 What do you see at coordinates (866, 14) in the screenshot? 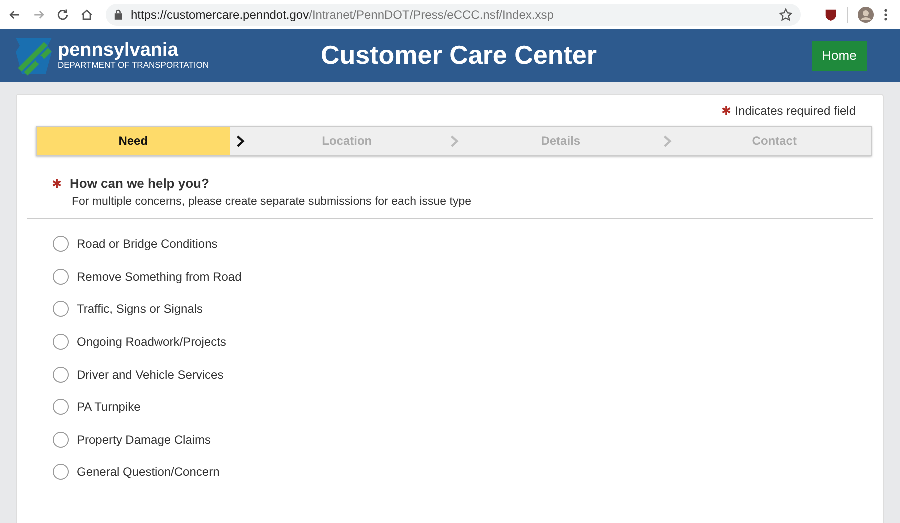
I see `avatar-icon` at bounding box center [866, 14].